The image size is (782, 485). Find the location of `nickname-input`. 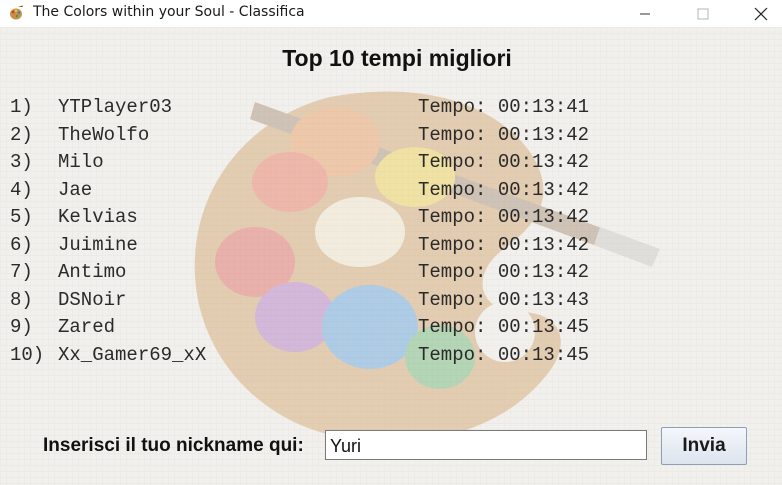

nickname-input is located at coordinates (486, 445).